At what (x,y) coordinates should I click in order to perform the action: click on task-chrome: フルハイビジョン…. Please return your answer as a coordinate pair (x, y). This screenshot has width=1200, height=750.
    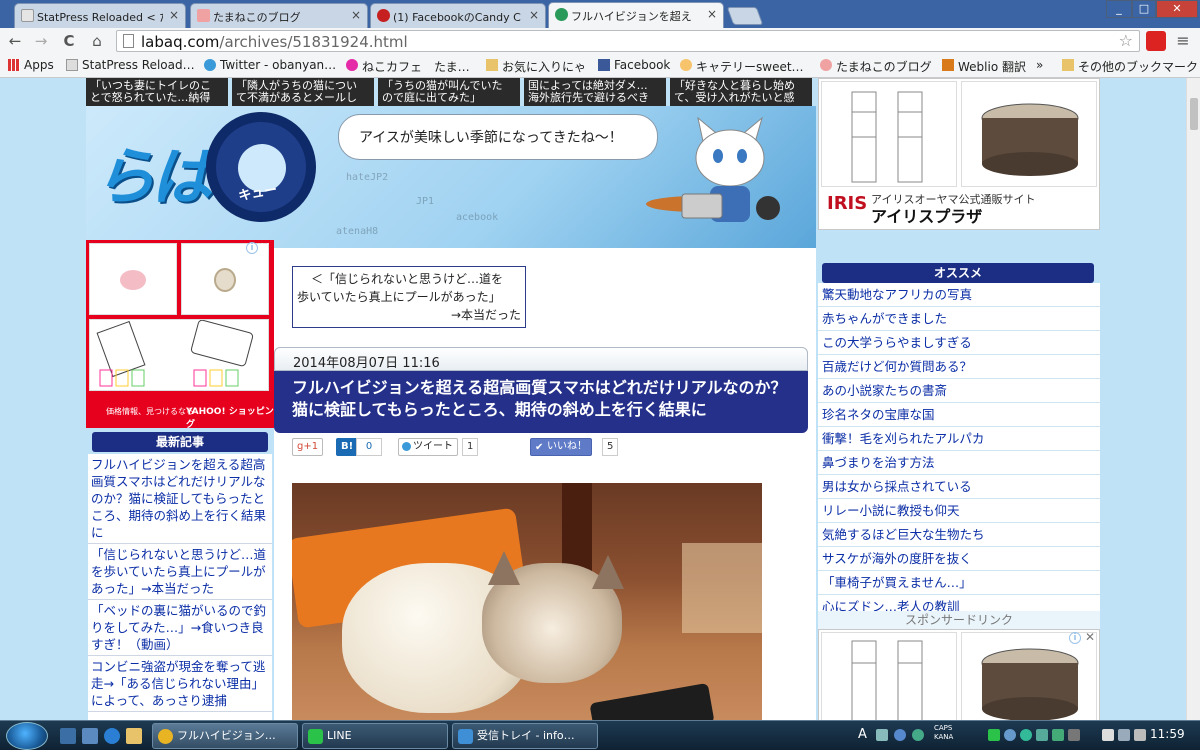
    Looking at the image, I should click on (225, 736).